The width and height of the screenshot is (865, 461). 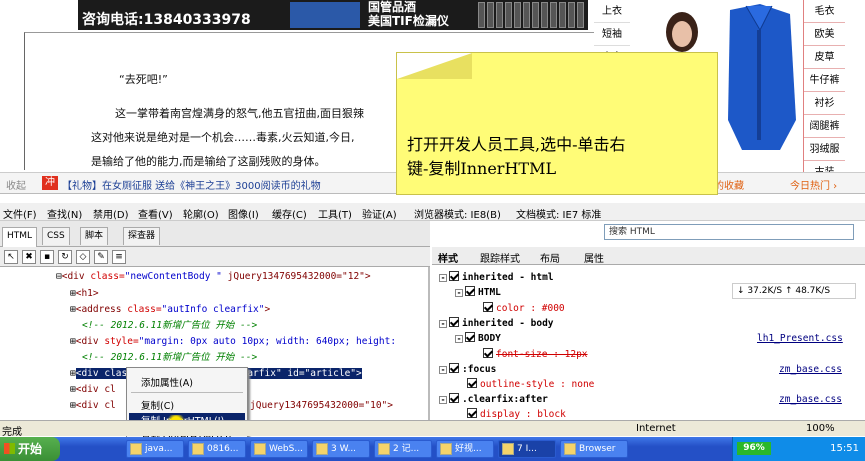 I want to click on article-line-2: 这对他来说是绝对是一个机会……毒素,火云知道,今日,, so click(x=223, y=137).